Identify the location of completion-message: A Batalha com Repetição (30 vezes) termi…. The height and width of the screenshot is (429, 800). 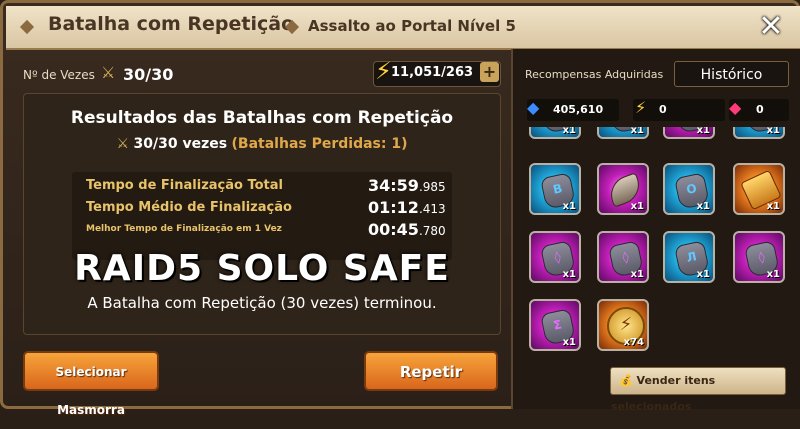
(262, 303).